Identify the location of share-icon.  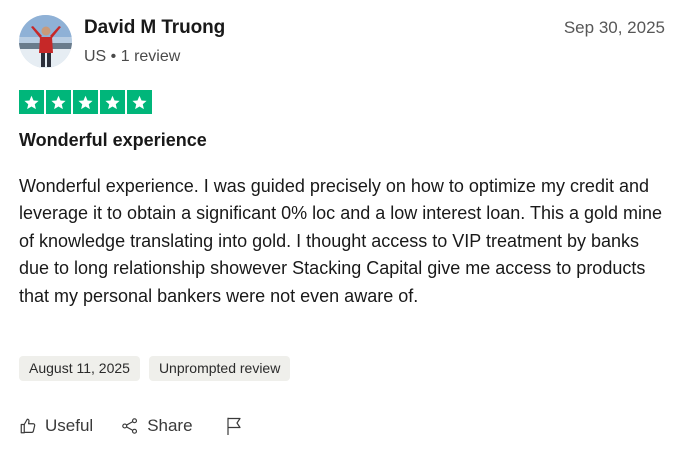
(130, 426).